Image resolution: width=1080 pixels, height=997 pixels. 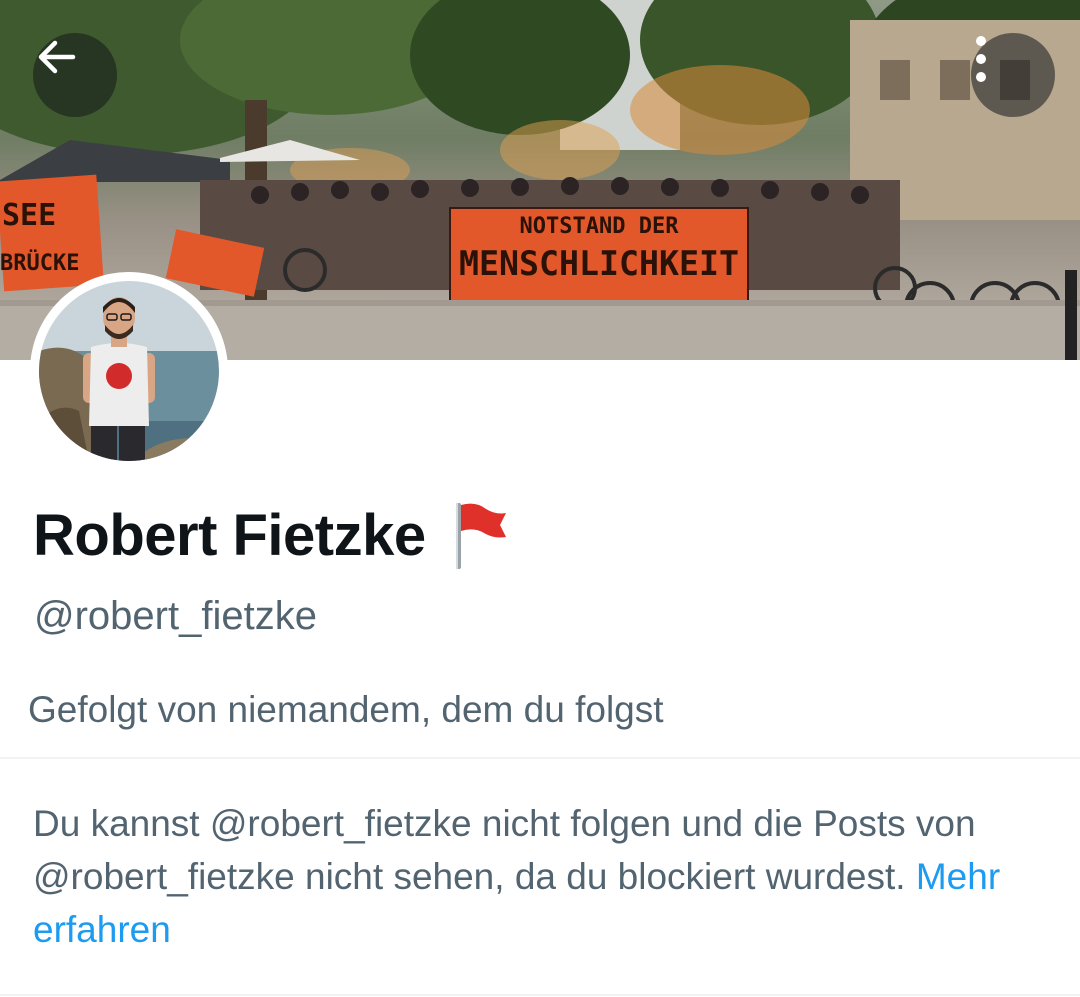 I want to click on profile-avatar, so click(x=129, y=371).